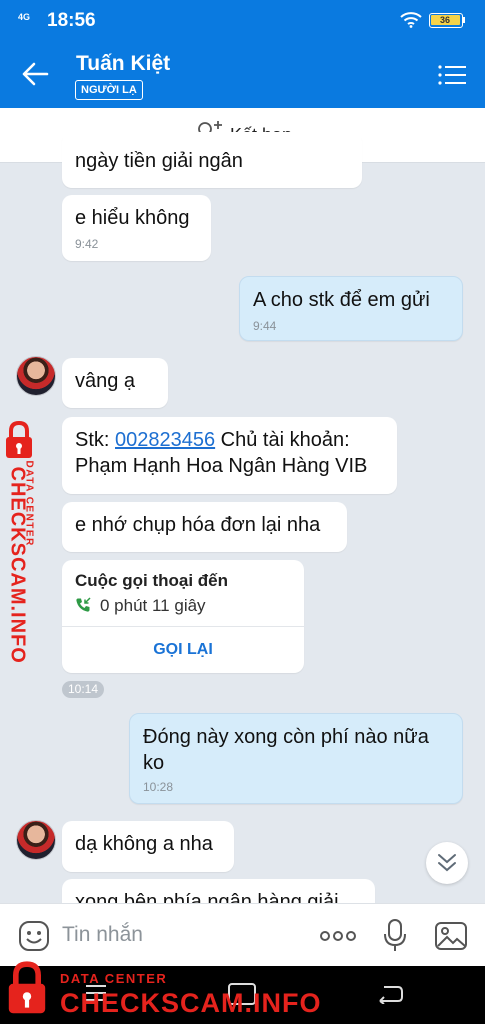  I want to click on message-bubble: vâng ạ, so click(115, 383).